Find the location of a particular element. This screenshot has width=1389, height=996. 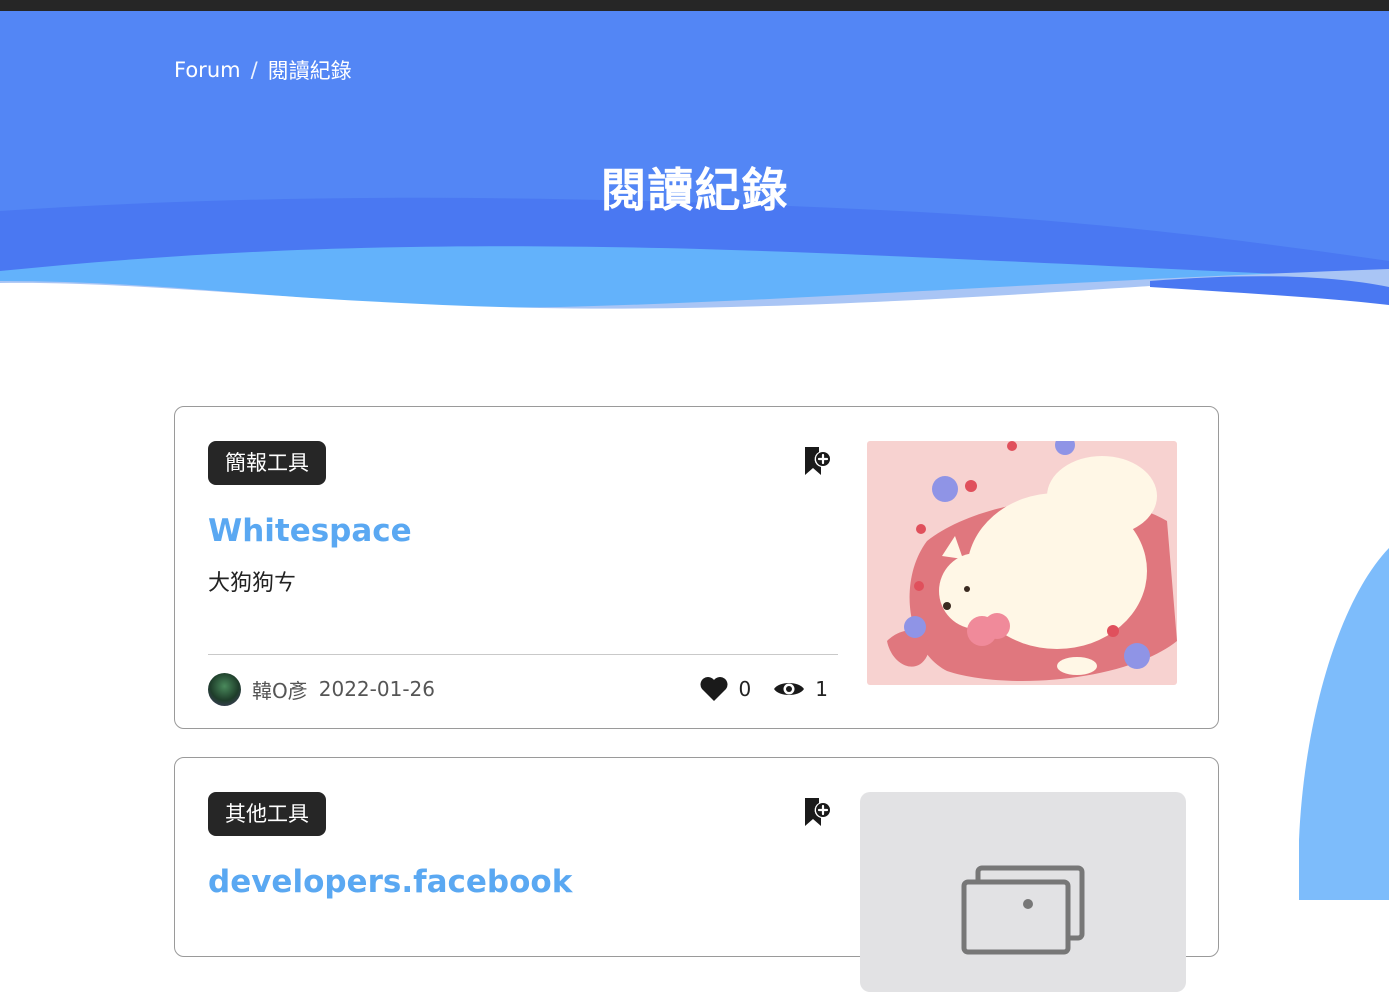

author-name: 韓O彥 is located at coordinates (280, 689).